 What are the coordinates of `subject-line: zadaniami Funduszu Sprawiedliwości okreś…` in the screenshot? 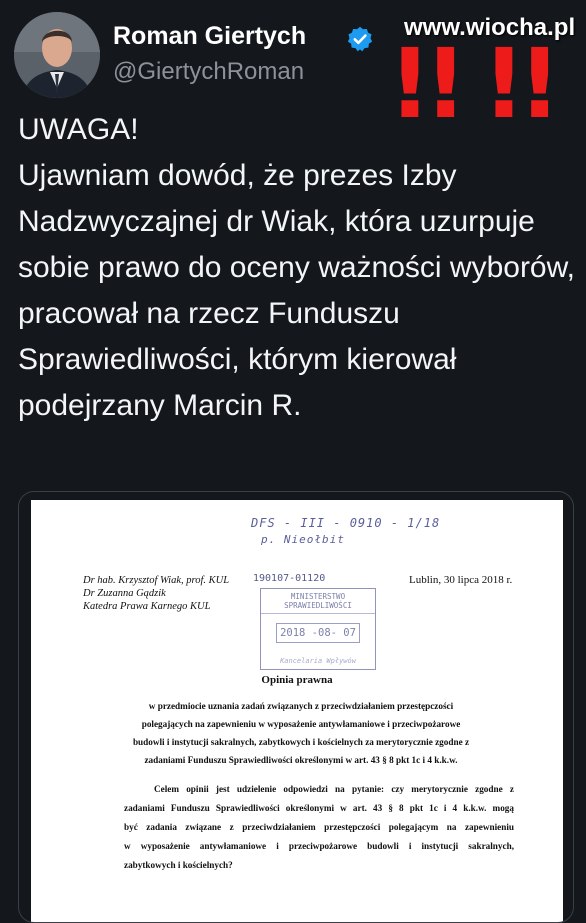 It's located at (301, 760).